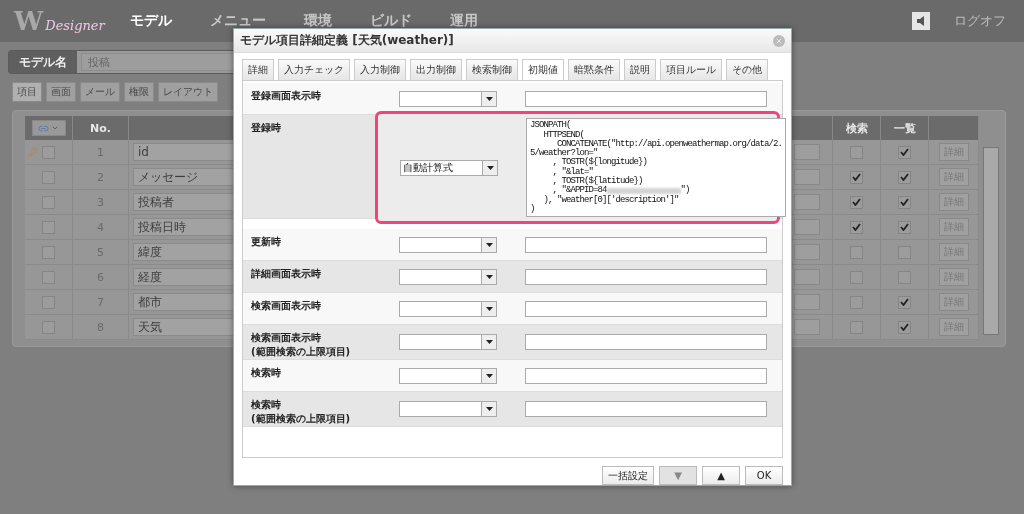 The image size is (1024, 514). What do you see at coordinates (266, 242) in the screenshot?
I see `row-label: 更新時` at bounding box center [266, 242].